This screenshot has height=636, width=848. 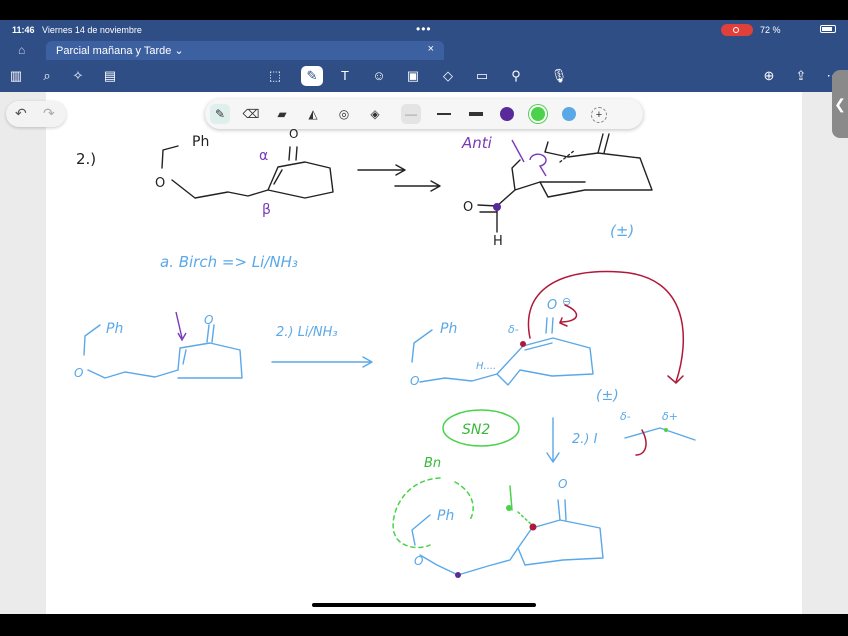 I want to click on alpha-label: α, so click(x=263, y=156).